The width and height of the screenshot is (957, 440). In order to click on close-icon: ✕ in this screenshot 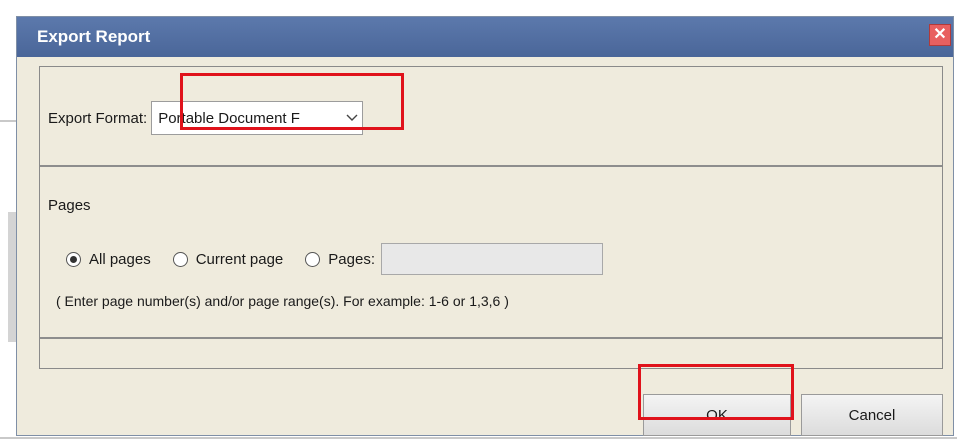, I will do `click(940, 34)`.